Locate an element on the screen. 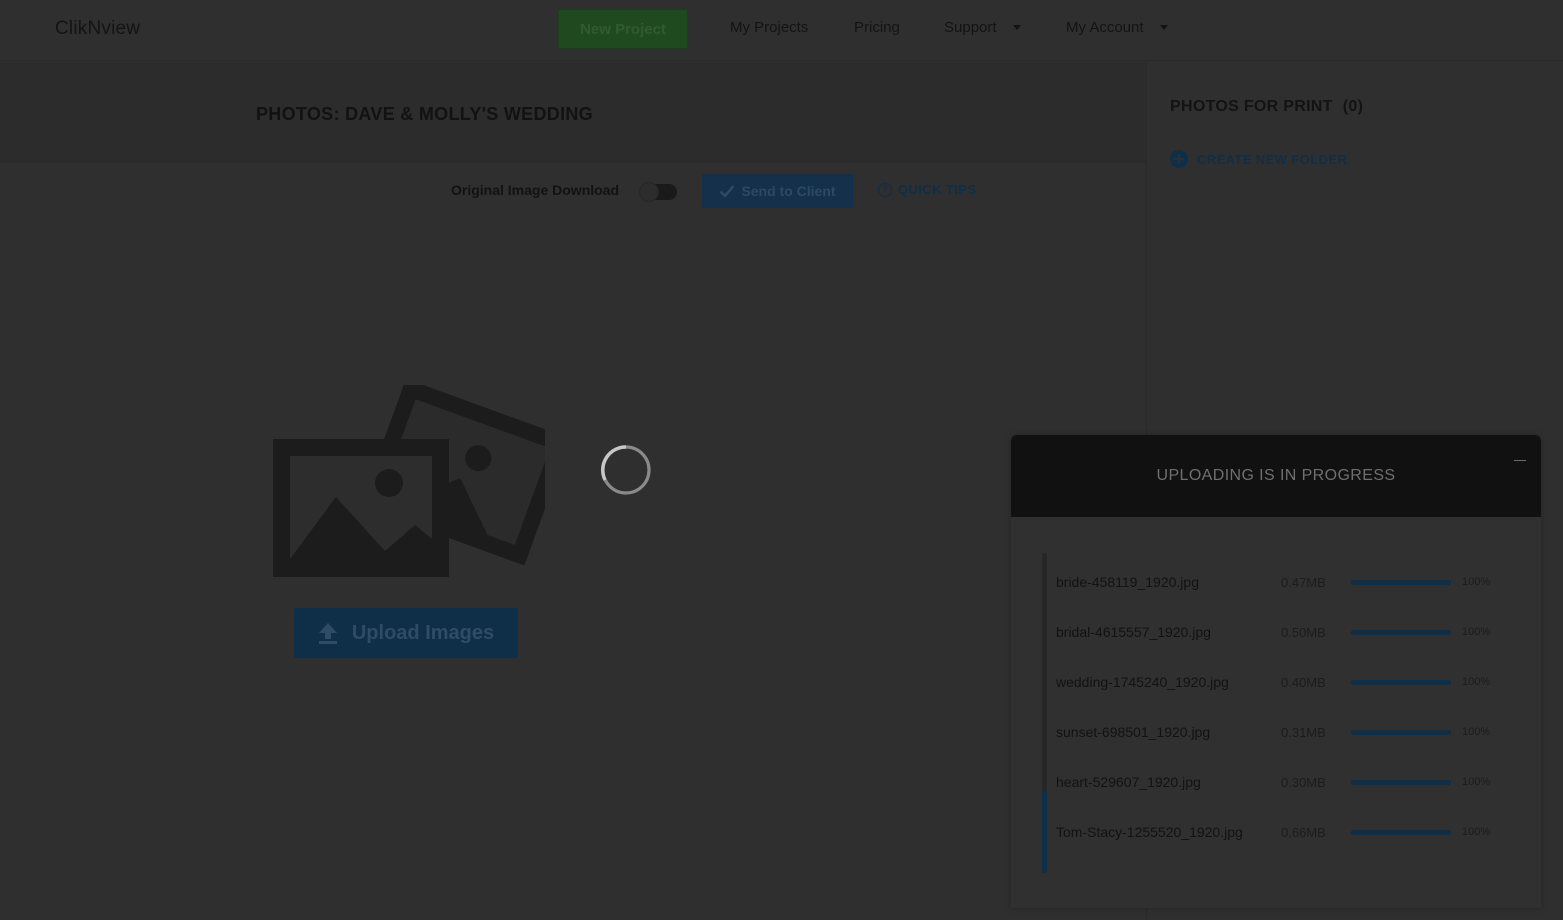 The height and width of the screenshot is (920, 1563). project-title-band: PHOTOS: DAVE & MOLLY'S WEDDING is located at coordinates (573, 112).